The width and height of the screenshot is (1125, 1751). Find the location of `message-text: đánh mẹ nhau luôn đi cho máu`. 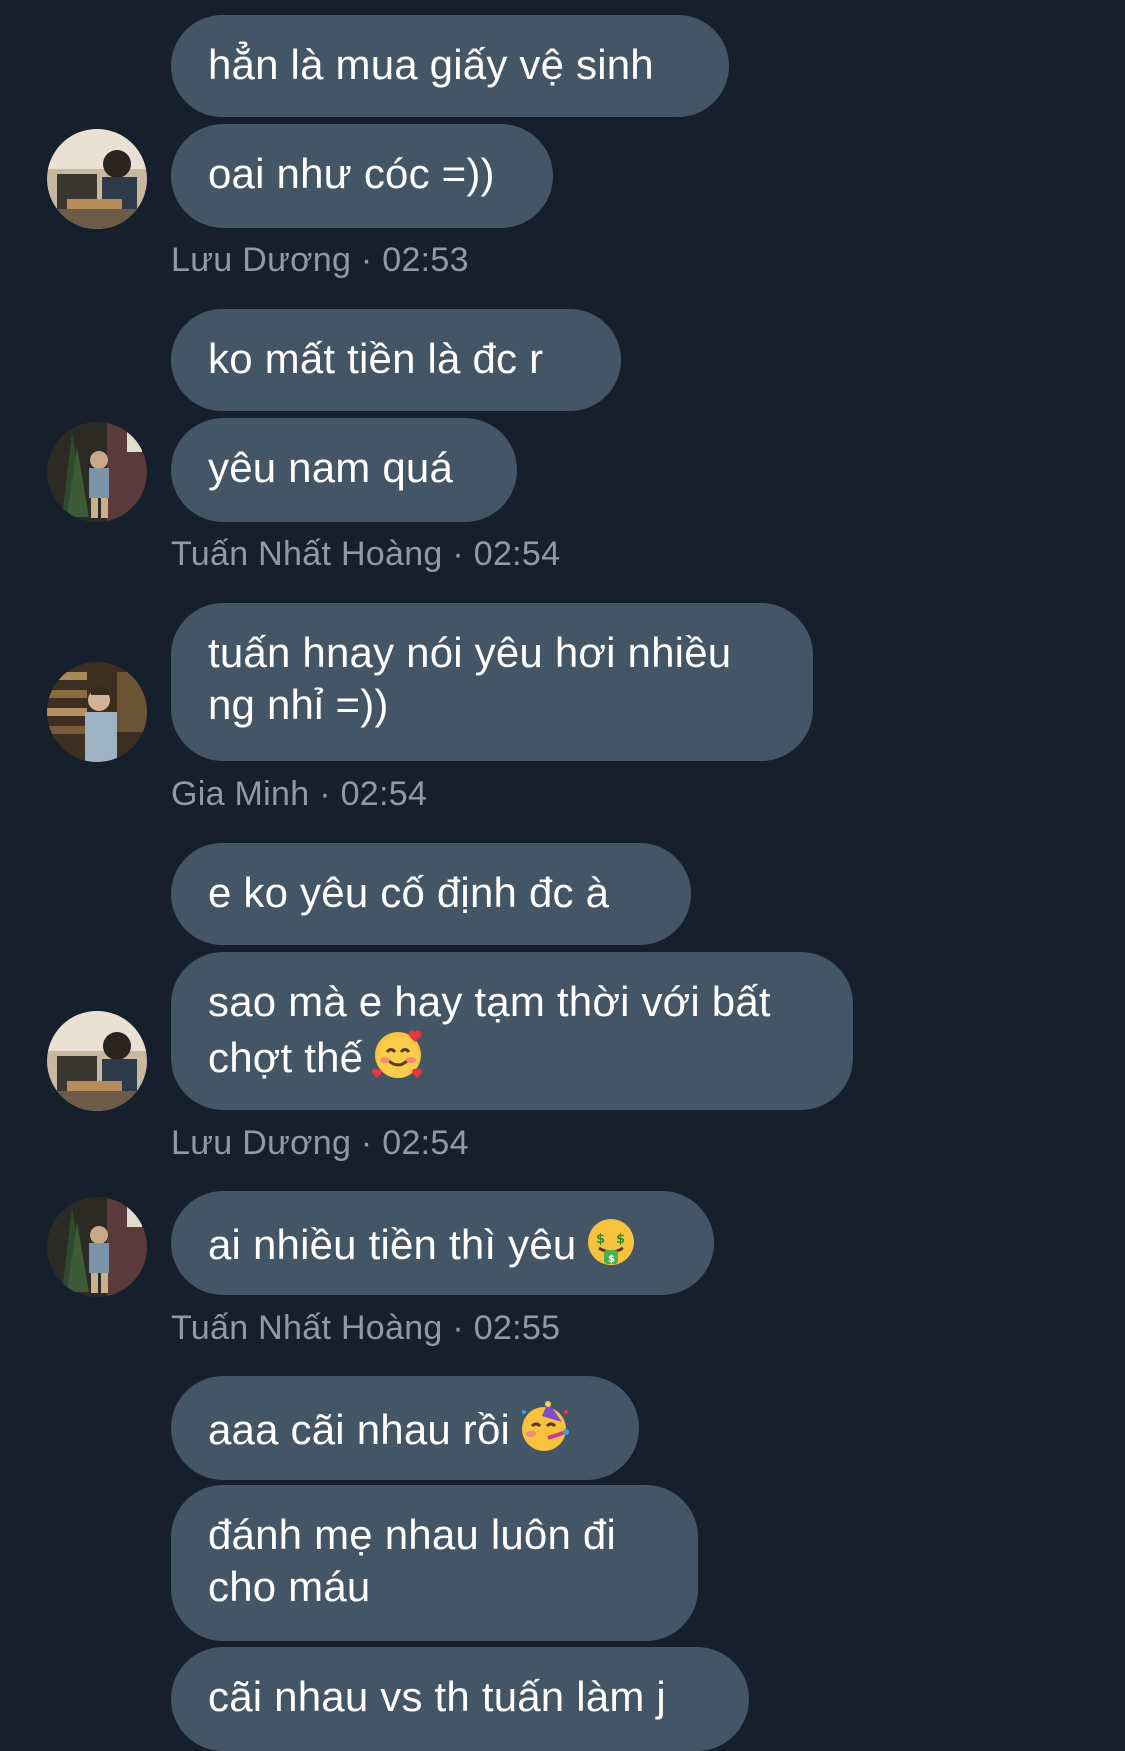

message-text: đánh mẹ nhau luôn đi cho máu is located at coordinates (412, 1560).